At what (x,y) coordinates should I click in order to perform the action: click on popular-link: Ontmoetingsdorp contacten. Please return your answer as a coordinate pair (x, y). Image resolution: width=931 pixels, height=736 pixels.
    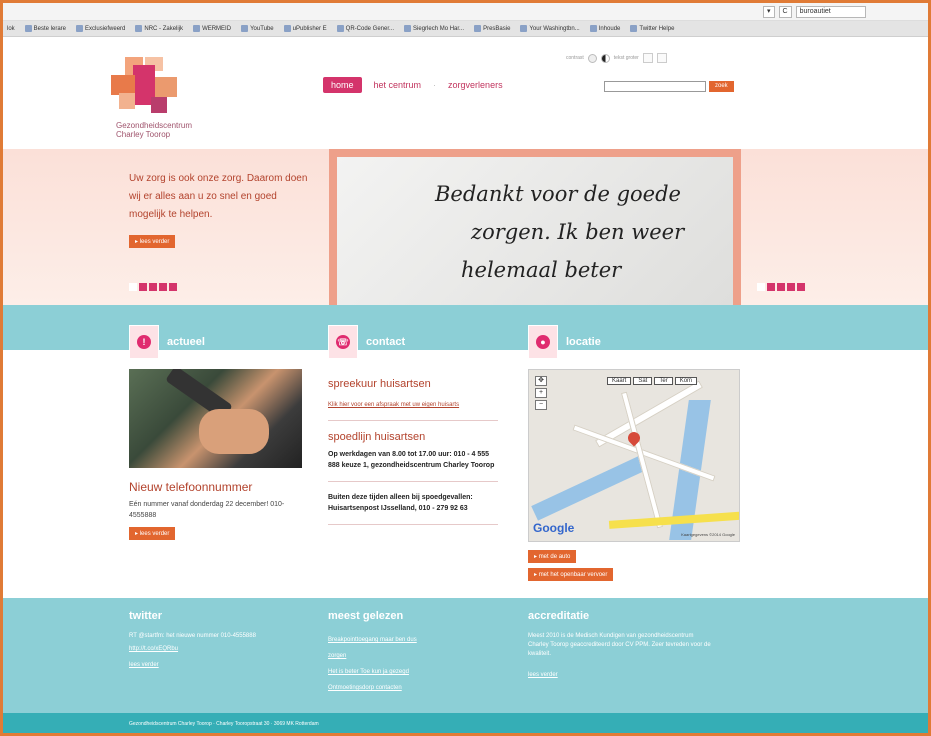
    Looking at the image, I should click on (418, 688).